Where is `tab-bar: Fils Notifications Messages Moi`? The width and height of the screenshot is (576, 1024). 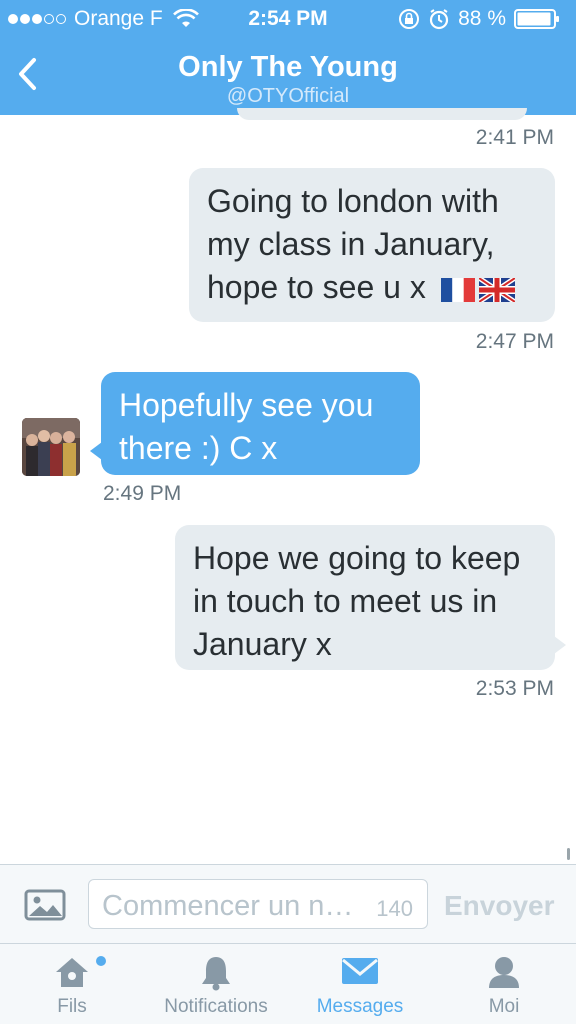 tab-bar: Fils Notifications Messages Moi is located at coordinates (288, 984).